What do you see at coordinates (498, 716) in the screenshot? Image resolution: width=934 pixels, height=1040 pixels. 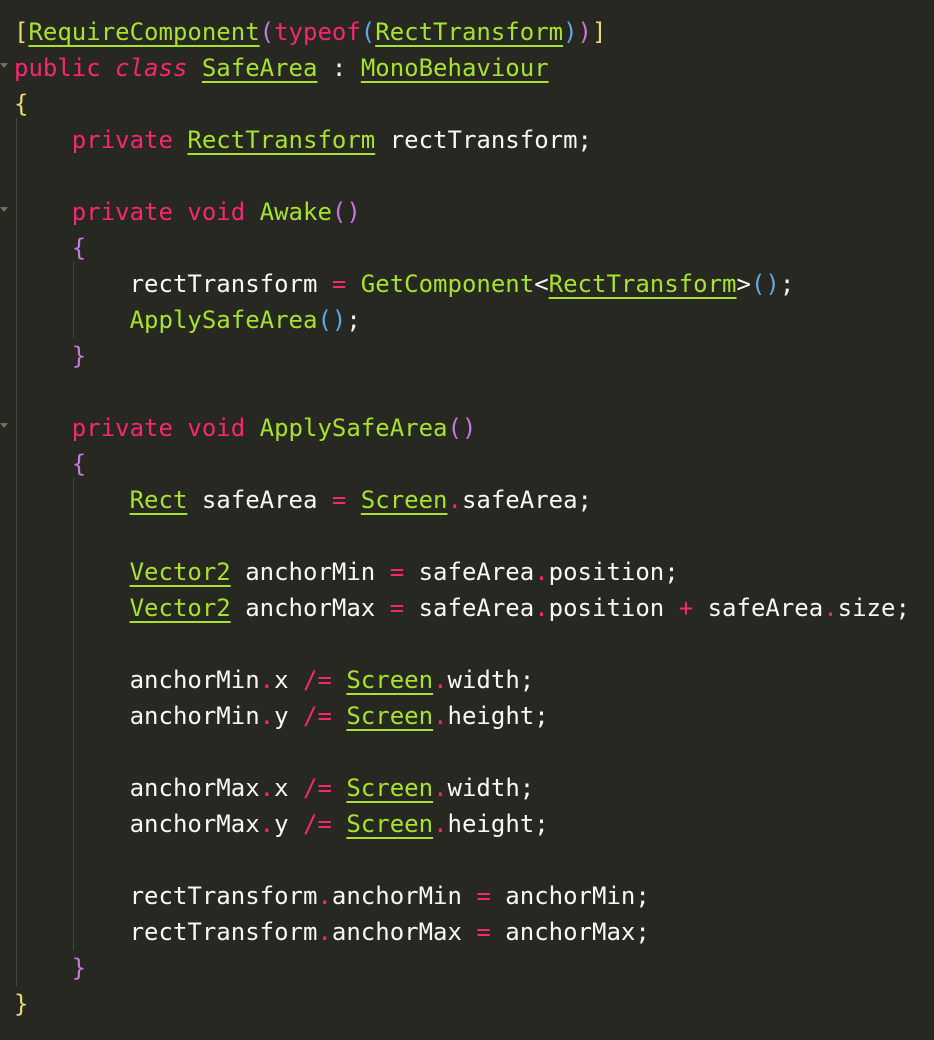 I see `code-token: height;` at bounding box center [498, 716].